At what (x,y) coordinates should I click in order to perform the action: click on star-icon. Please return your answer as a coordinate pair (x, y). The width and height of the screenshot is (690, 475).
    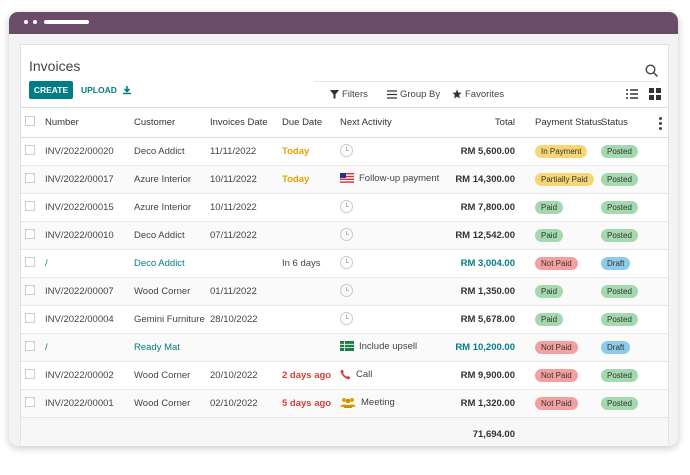
    Looking at the image, I should click on (457, 94).